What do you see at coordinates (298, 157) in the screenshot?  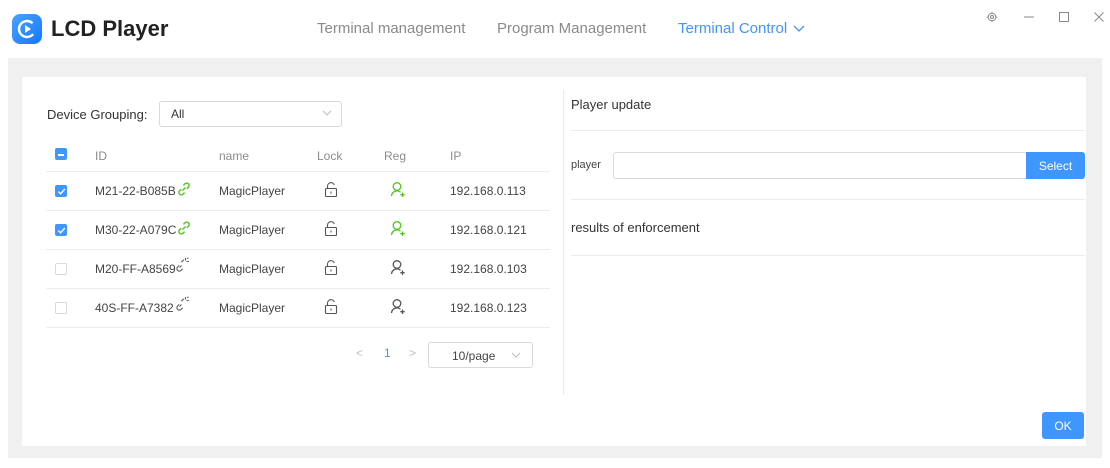 I see `table-header: ID name Lock Reg IP` at bounding box center [298, 157].